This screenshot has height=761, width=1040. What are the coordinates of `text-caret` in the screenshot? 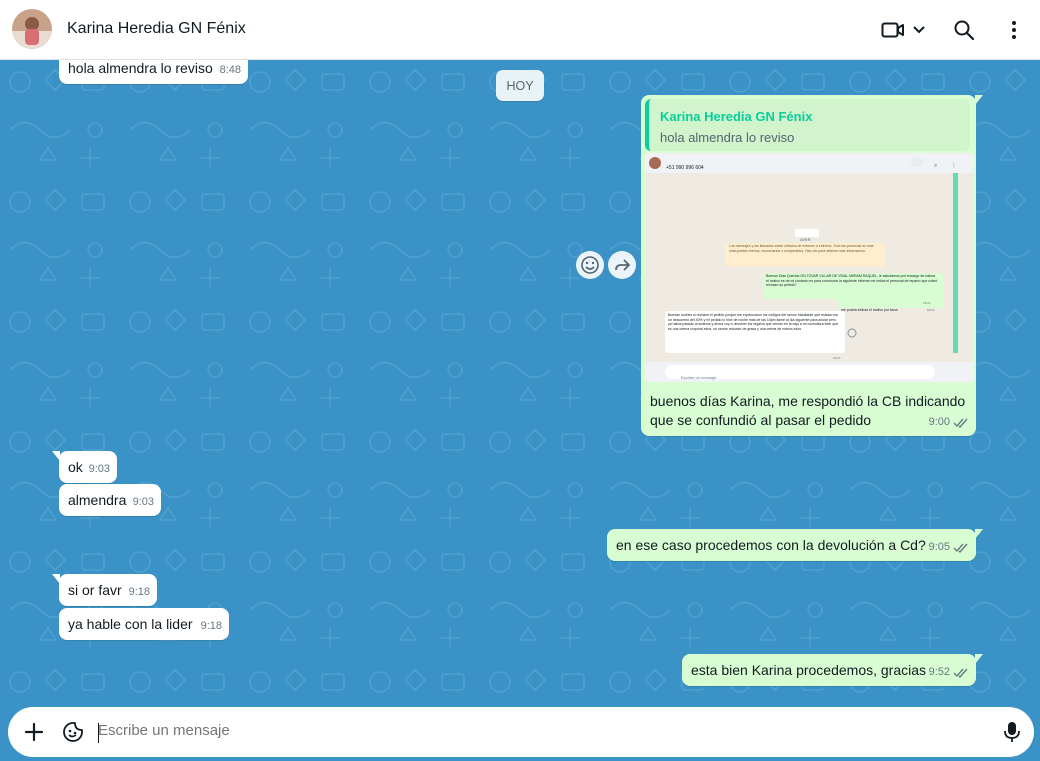 It's located at (98, 733).